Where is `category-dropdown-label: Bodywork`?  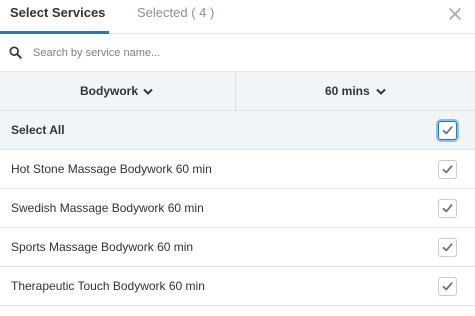
category-dropdown-label: Bodywork is located at coordinates (109, 91).